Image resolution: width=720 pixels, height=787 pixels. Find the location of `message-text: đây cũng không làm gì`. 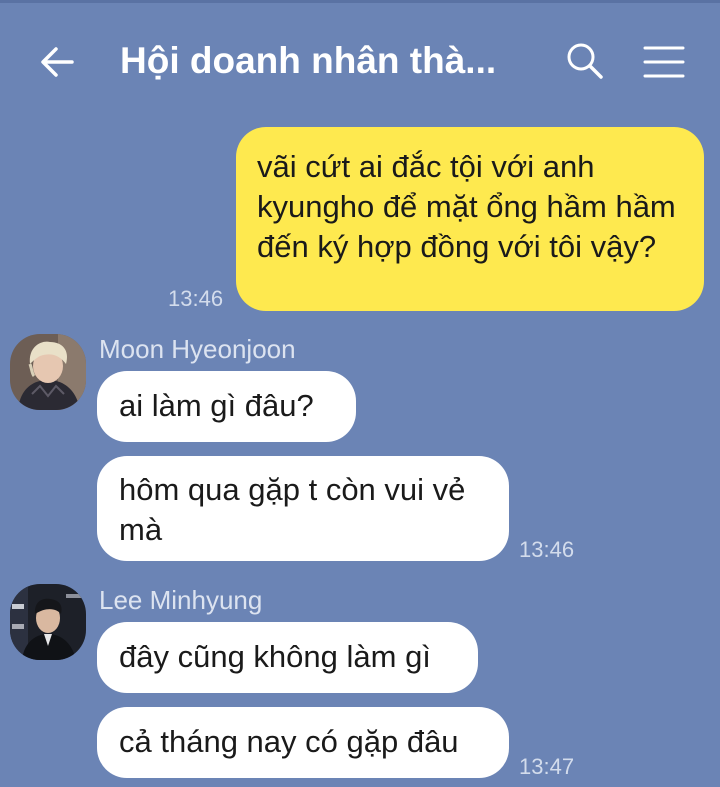

message-text: đây cũng không làm gì is located at coordinates (275, 656).